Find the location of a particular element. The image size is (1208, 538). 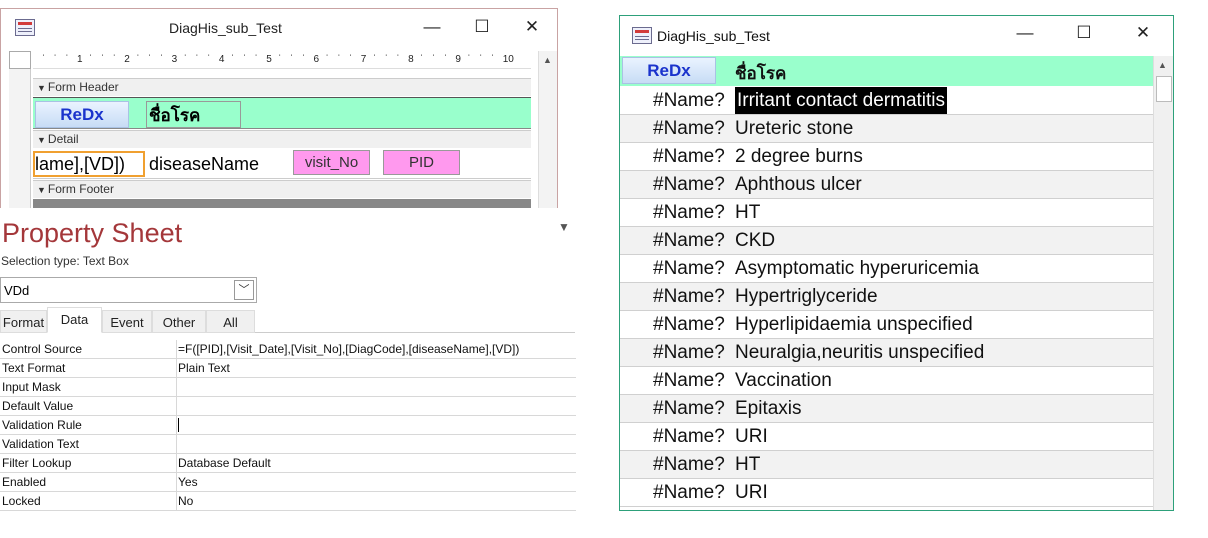

property-row: Enabled Yes is located at coordinates (288, 482).